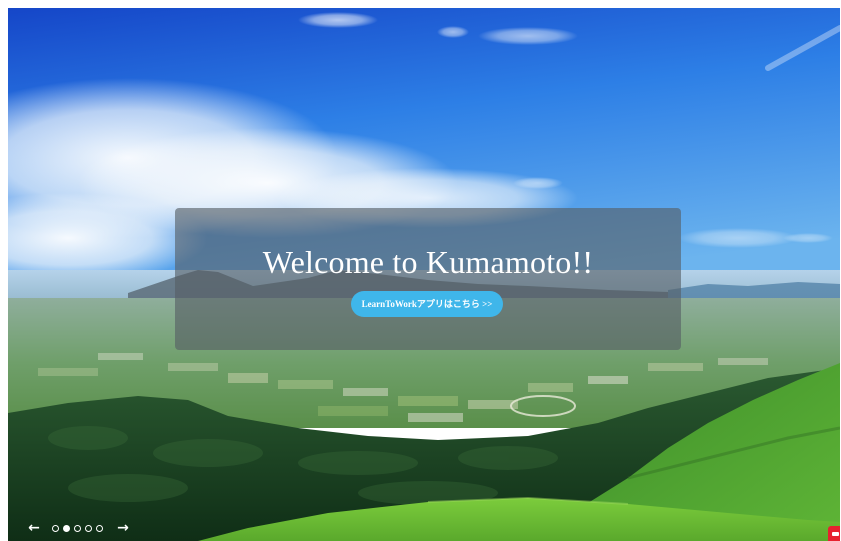 Image resolution: width=841 pixels, height=541 pixels. I want to click on hero-title: Welcome to Kumamoto!!, so click(428, 262).